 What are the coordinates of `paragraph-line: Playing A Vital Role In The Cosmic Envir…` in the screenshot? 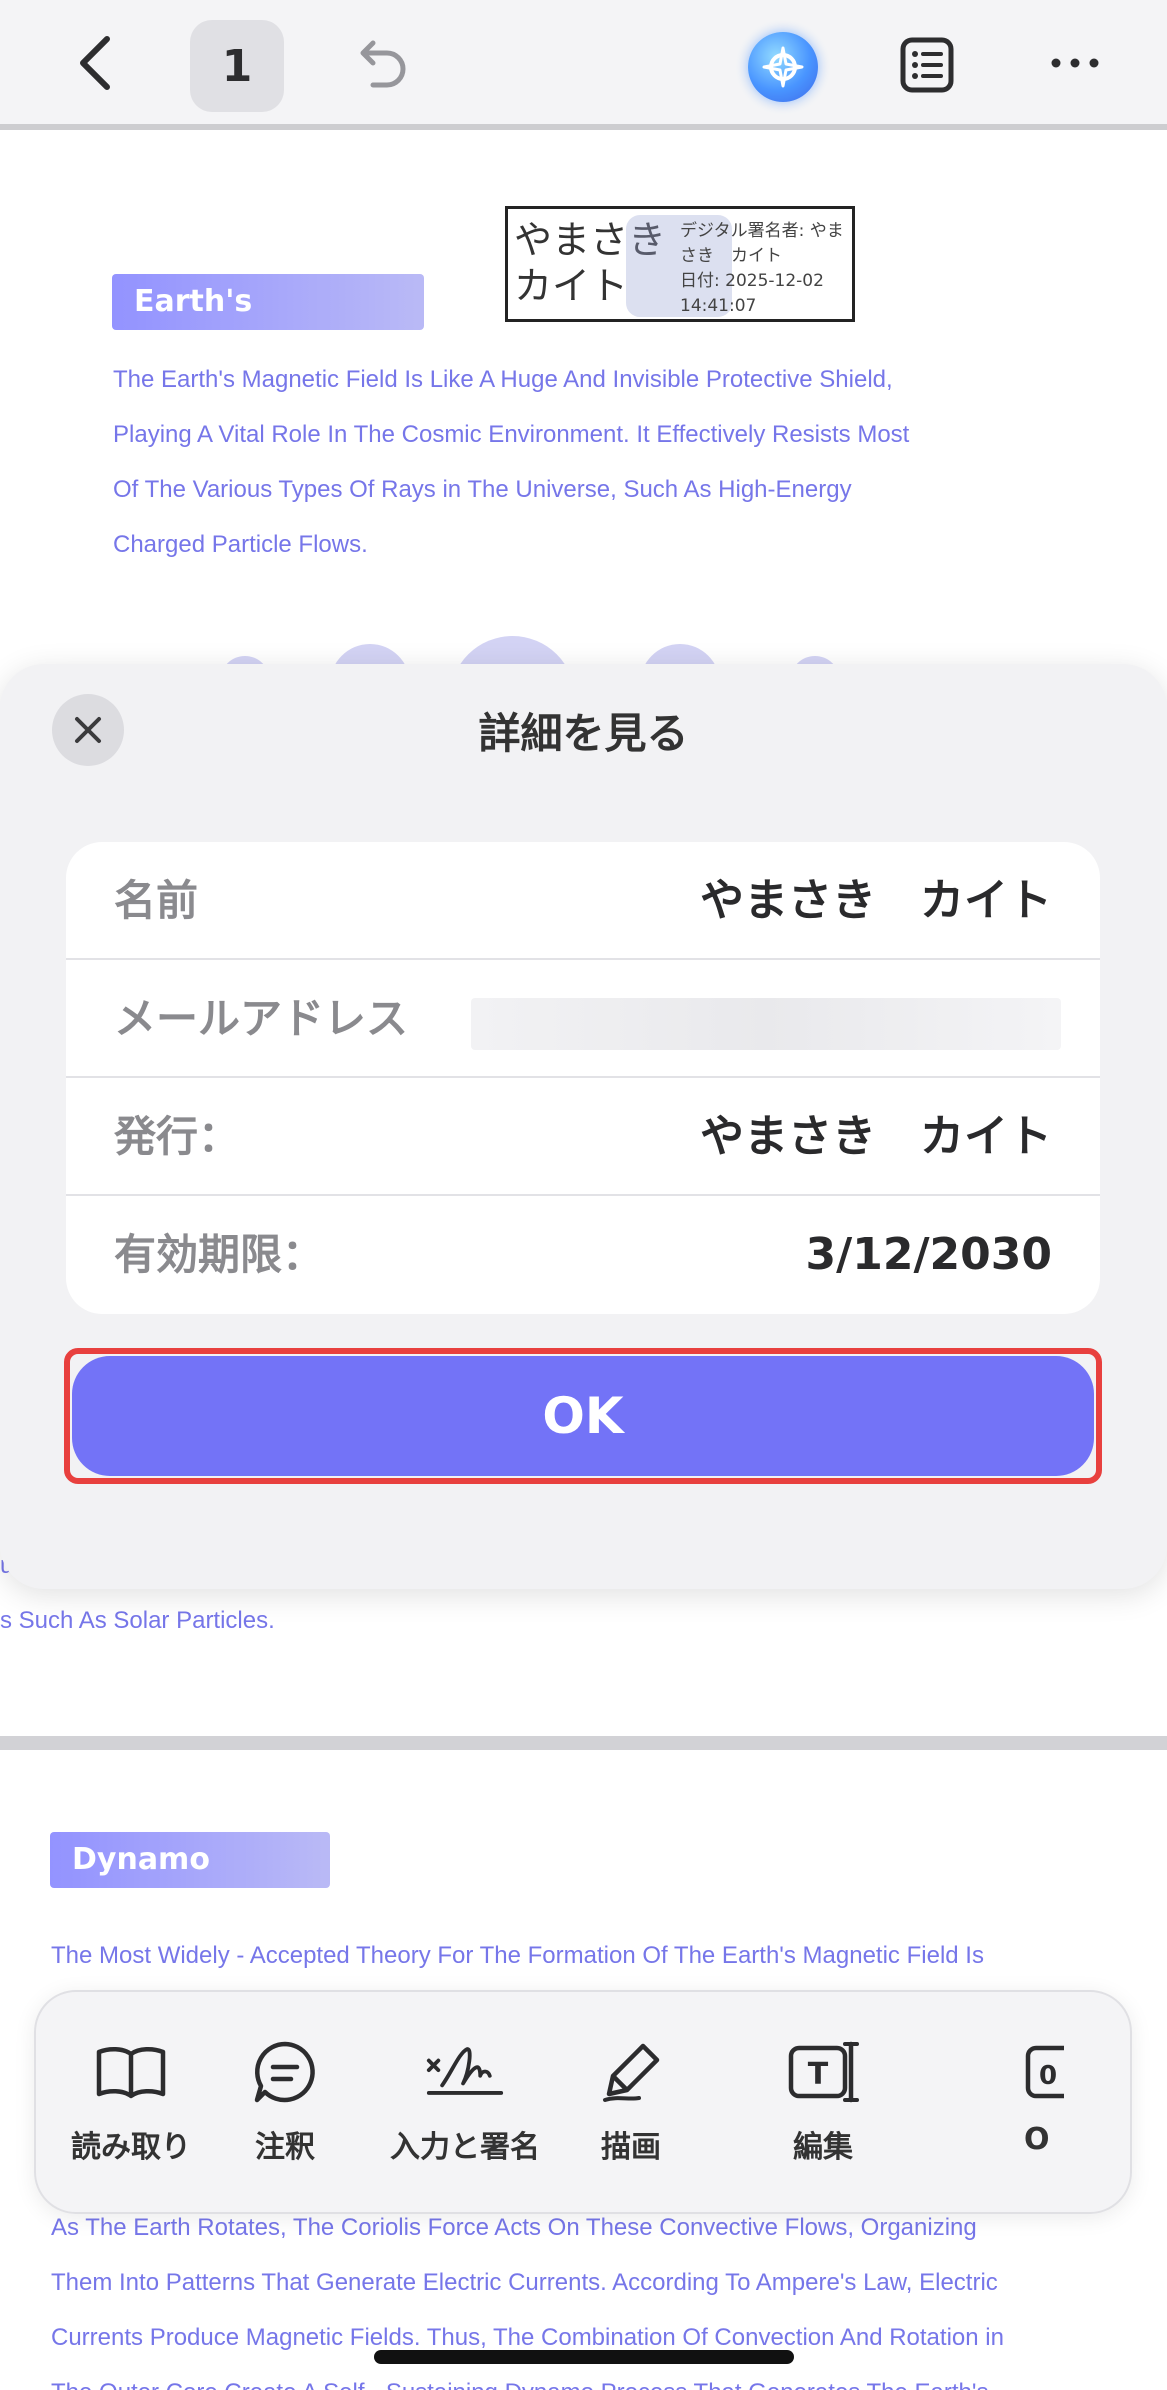 It's located at (511, 434).